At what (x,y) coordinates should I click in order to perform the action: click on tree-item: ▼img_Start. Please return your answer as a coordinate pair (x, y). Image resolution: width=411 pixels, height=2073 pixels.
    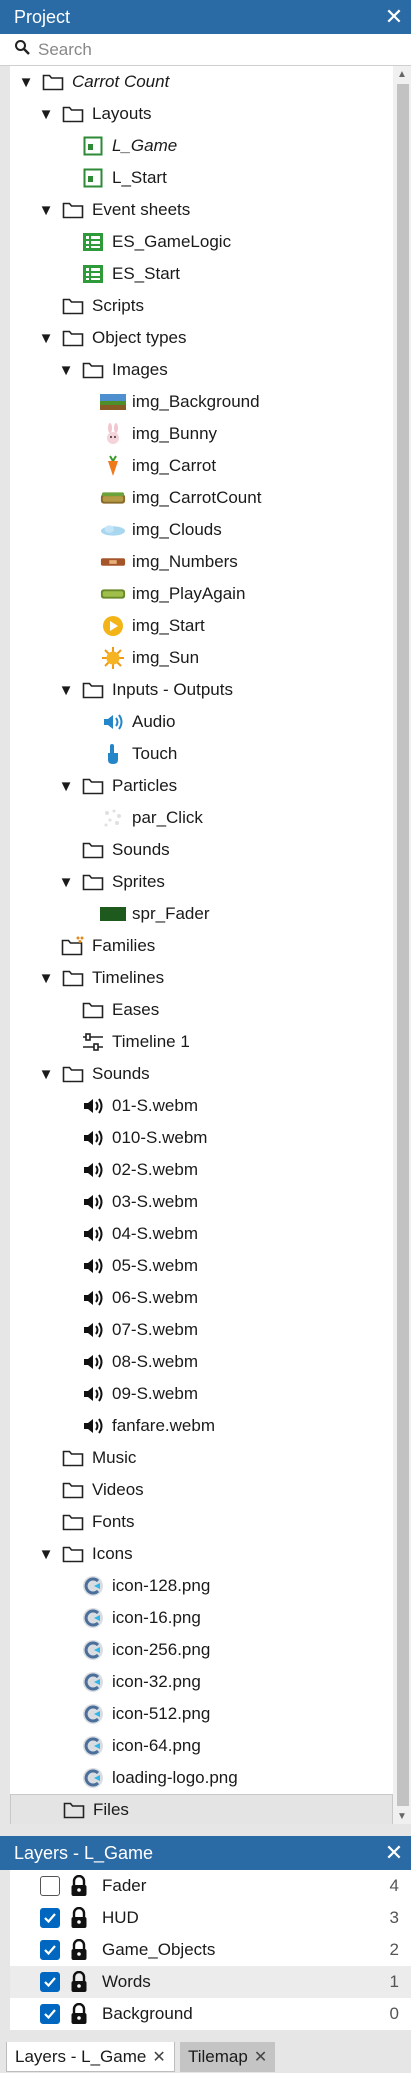
    Looking at the image, I should click on (201, 626).